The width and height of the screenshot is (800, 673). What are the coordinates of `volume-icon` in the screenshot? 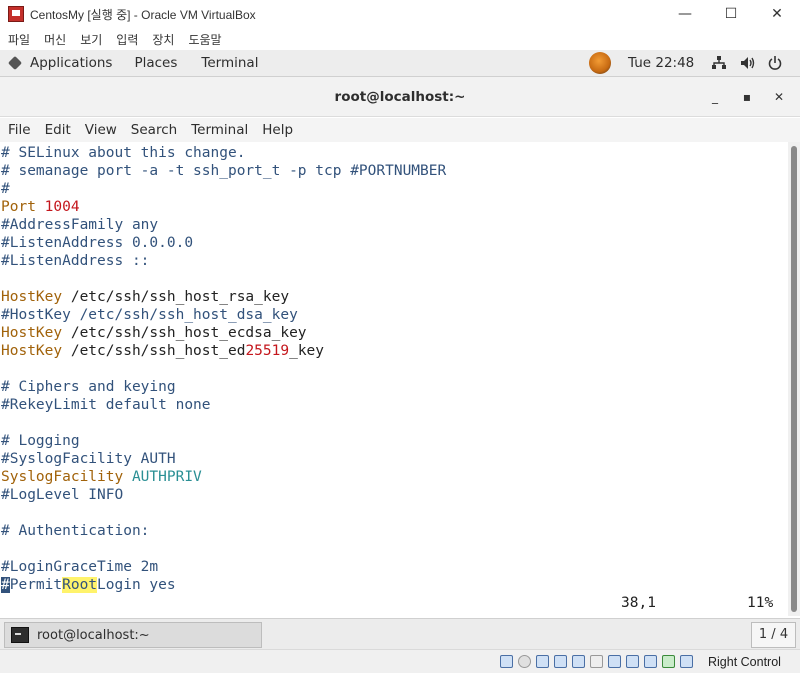 It's located at (748, 63).